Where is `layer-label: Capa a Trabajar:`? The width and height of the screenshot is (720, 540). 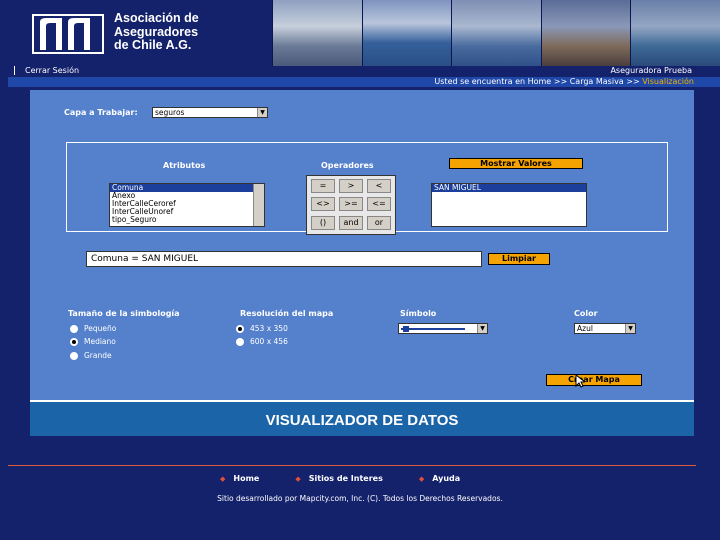 layer-label: Capa a Trabajar: is located at coordinates (101, 112).